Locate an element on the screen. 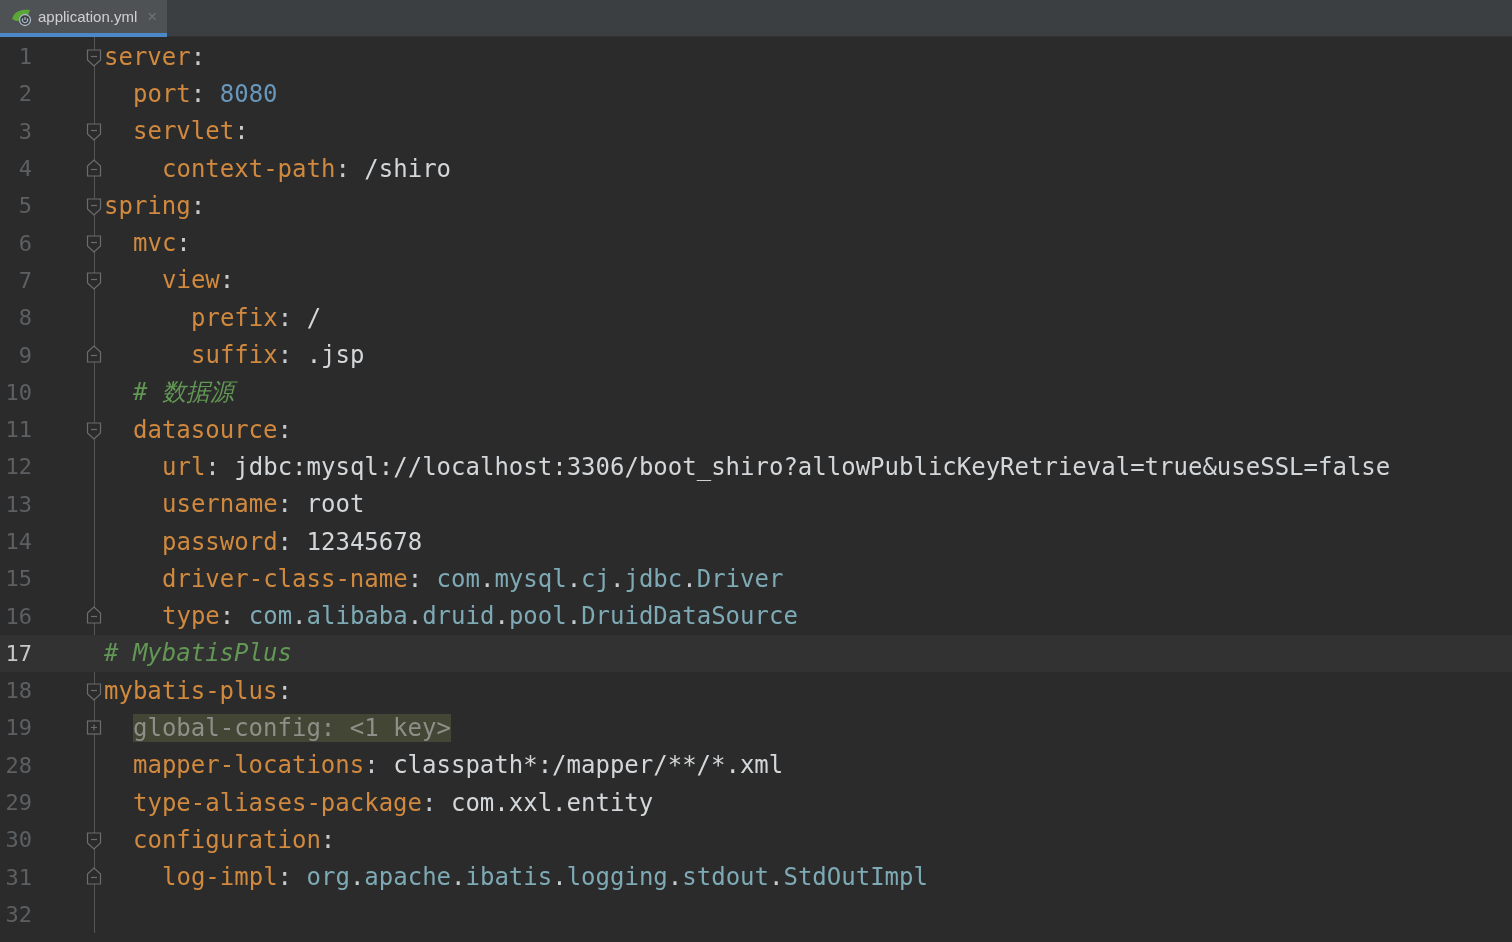 The image size is (1512, 942). line-number: 10 is located at coordinates (18, 392).